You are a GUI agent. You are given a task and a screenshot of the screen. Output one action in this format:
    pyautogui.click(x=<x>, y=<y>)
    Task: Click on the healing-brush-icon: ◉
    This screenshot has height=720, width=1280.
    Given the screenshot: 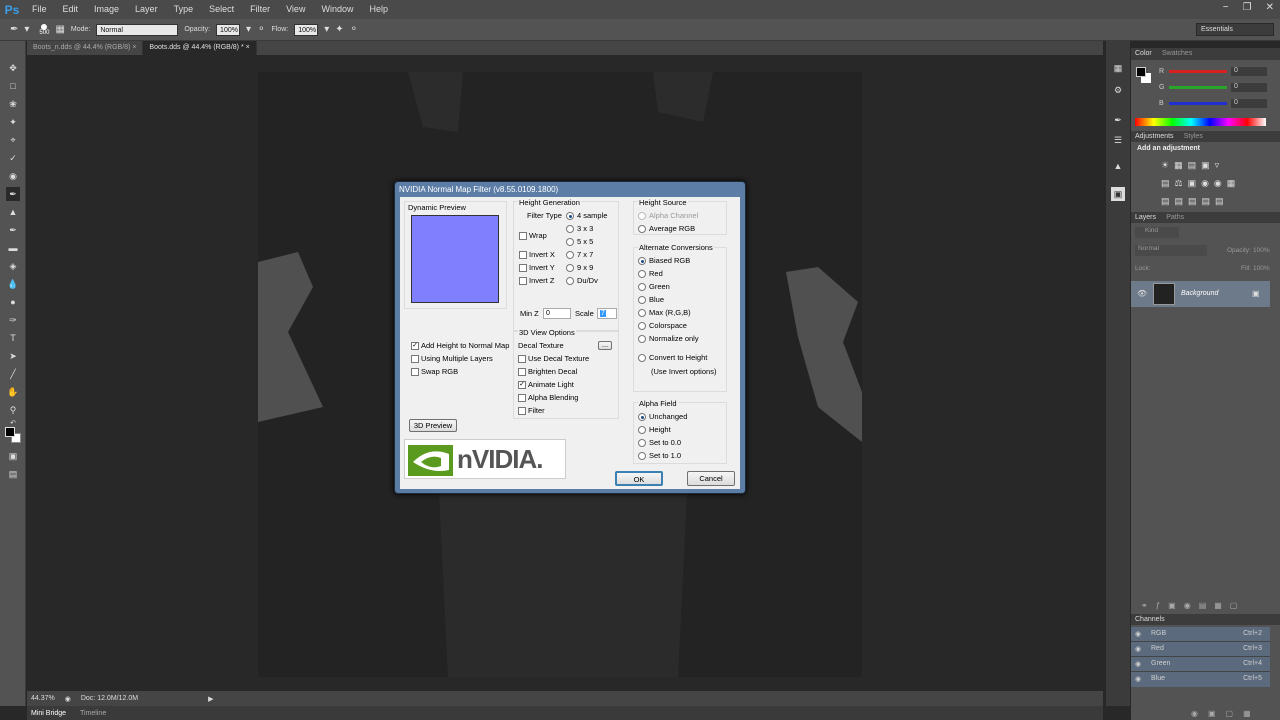 What is the action you would take?
    pyautogui.click(x=13, y=176)
    